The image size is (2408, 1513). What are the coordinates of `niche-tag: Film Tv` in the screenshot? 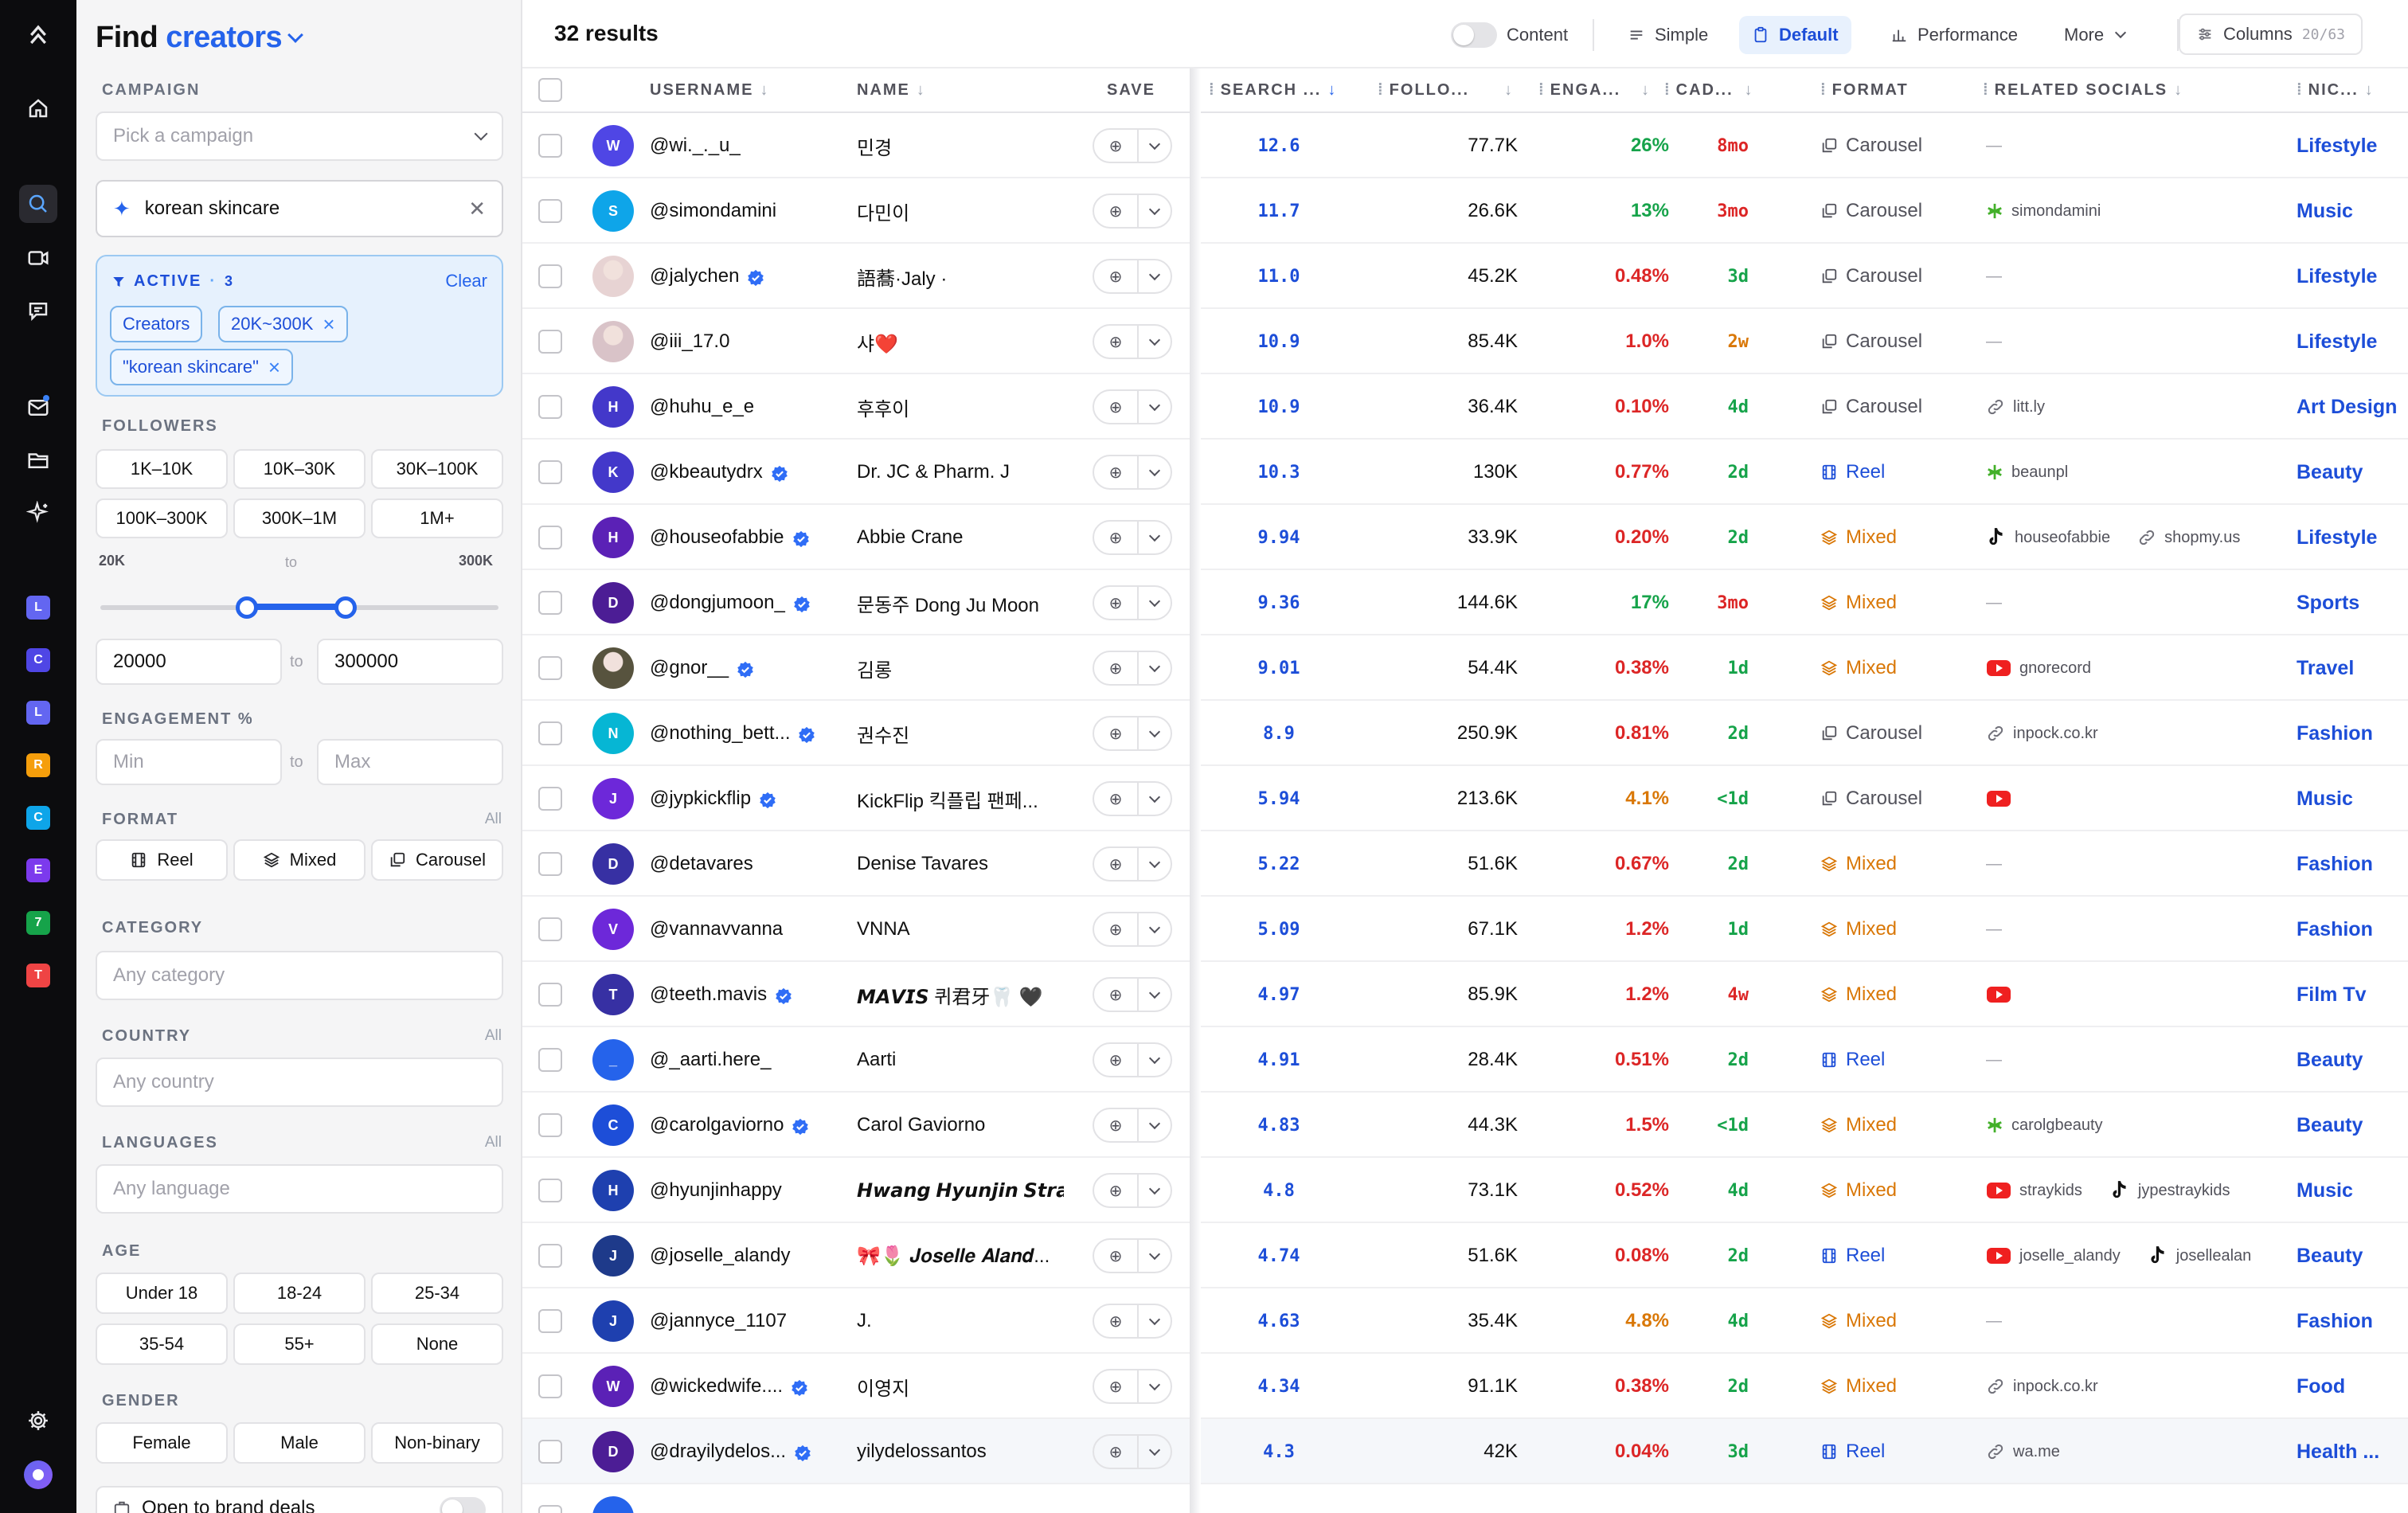 It's located at (2332, 994).